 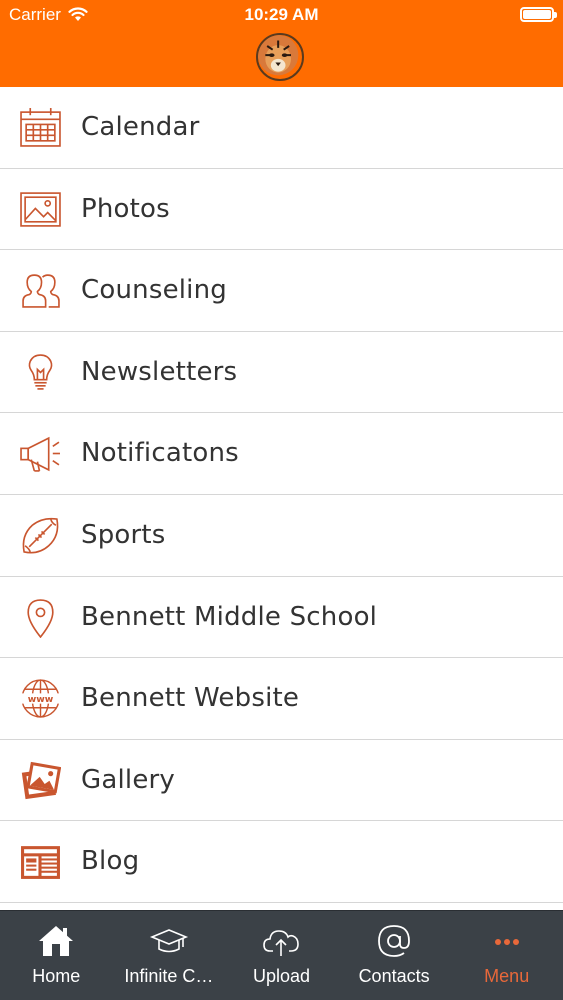 I want to click on menu-item-label: Photos, so click(x=125, y=208).